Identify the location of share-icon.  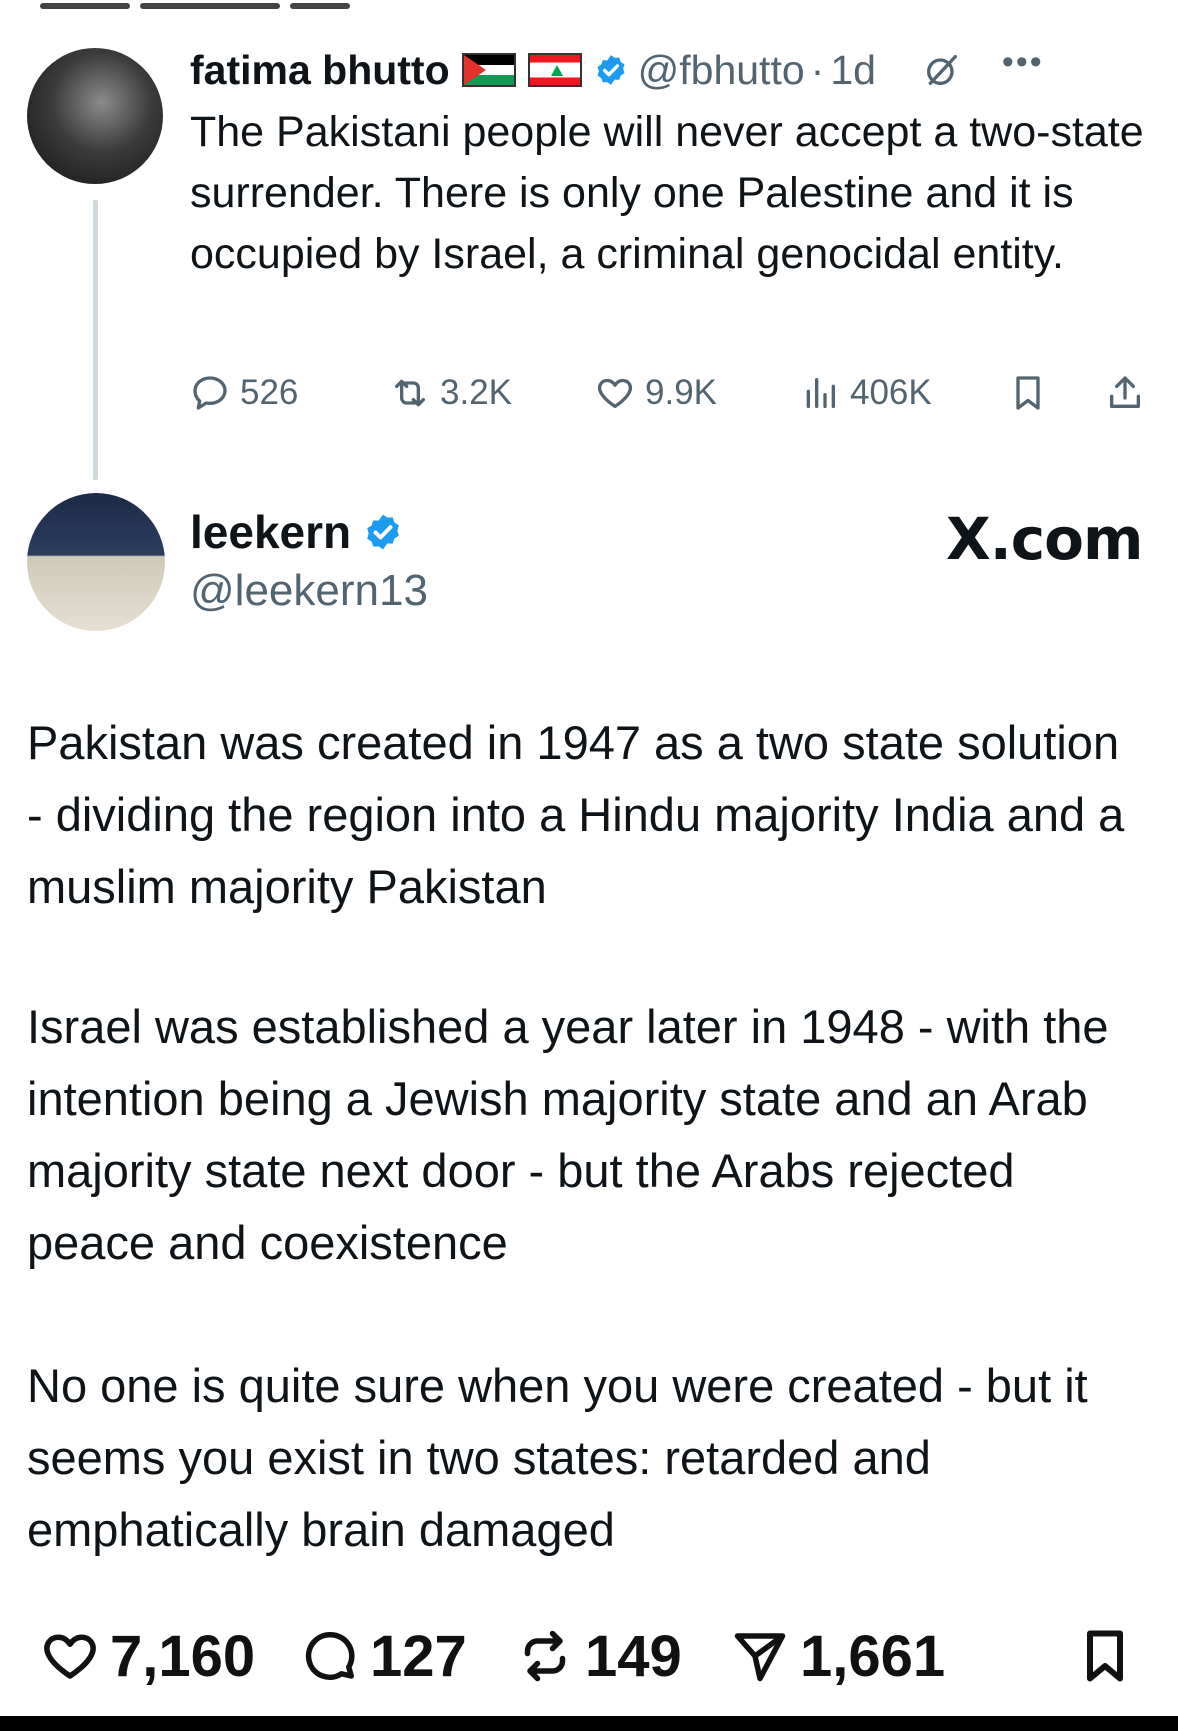
(1125, 392).